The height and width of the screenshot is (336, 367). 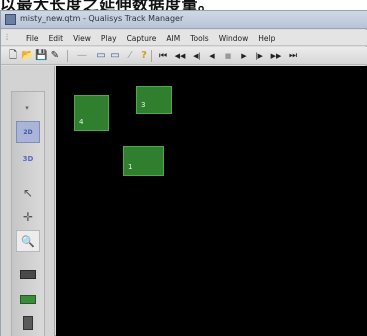 I want to click on collapse-panel-icon: ▾, so click(x=27, y=108).